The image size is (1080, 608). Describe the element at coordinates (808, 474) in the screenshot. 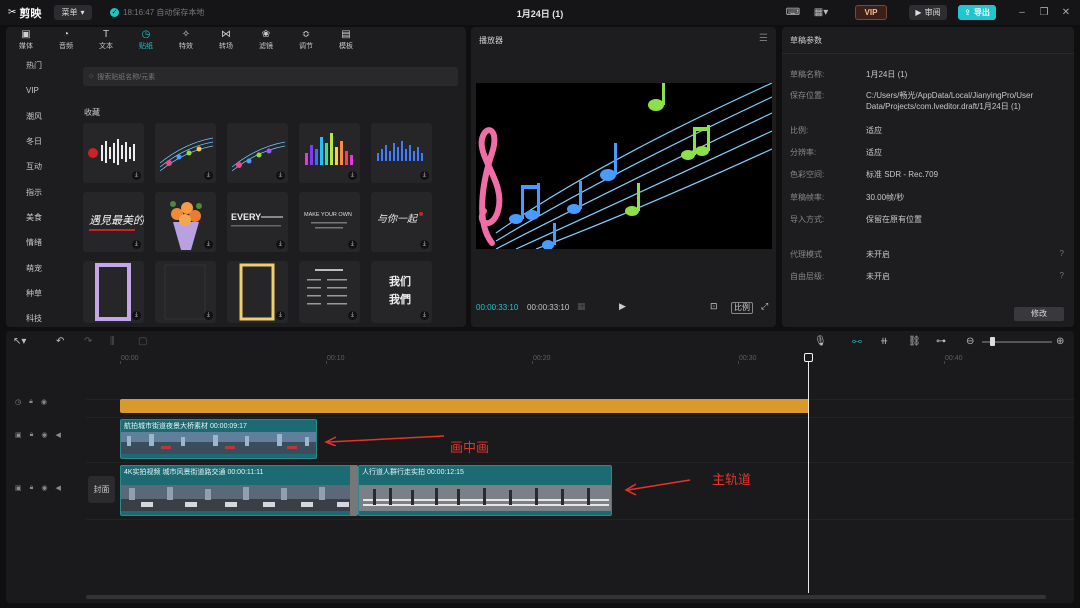

I see `playhead` at that location.